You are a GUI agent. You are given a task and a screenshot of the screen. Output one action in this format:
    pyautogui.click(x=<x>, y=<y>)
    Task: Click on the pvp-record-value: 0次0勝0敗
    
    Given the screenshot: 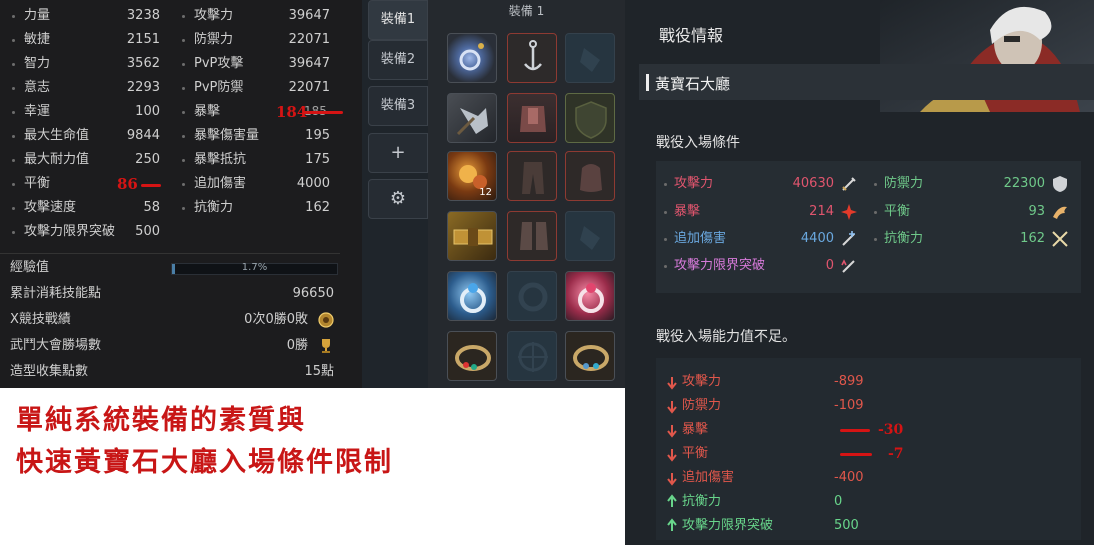 What is the action you would take?
    pyautogui.click(x=276, y=319)
    